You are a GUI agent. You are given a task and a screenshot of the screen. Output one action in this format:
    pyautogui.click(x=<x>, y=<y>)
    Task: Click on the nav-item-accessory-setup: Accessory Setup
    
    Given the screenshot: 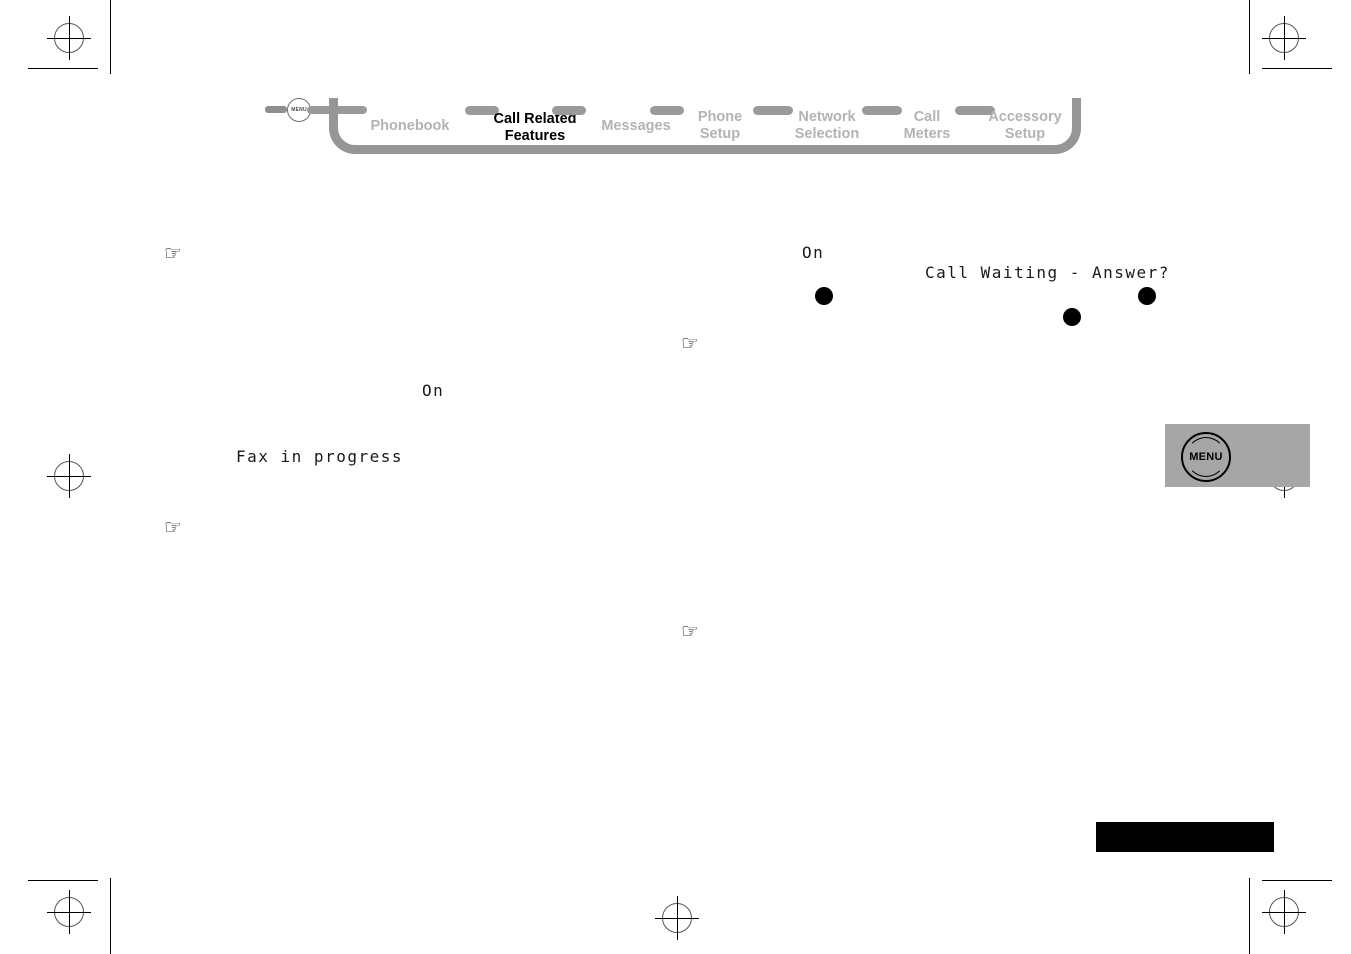 What is the action you would take?
    pyautogui.click(x=1025, y=117)
    